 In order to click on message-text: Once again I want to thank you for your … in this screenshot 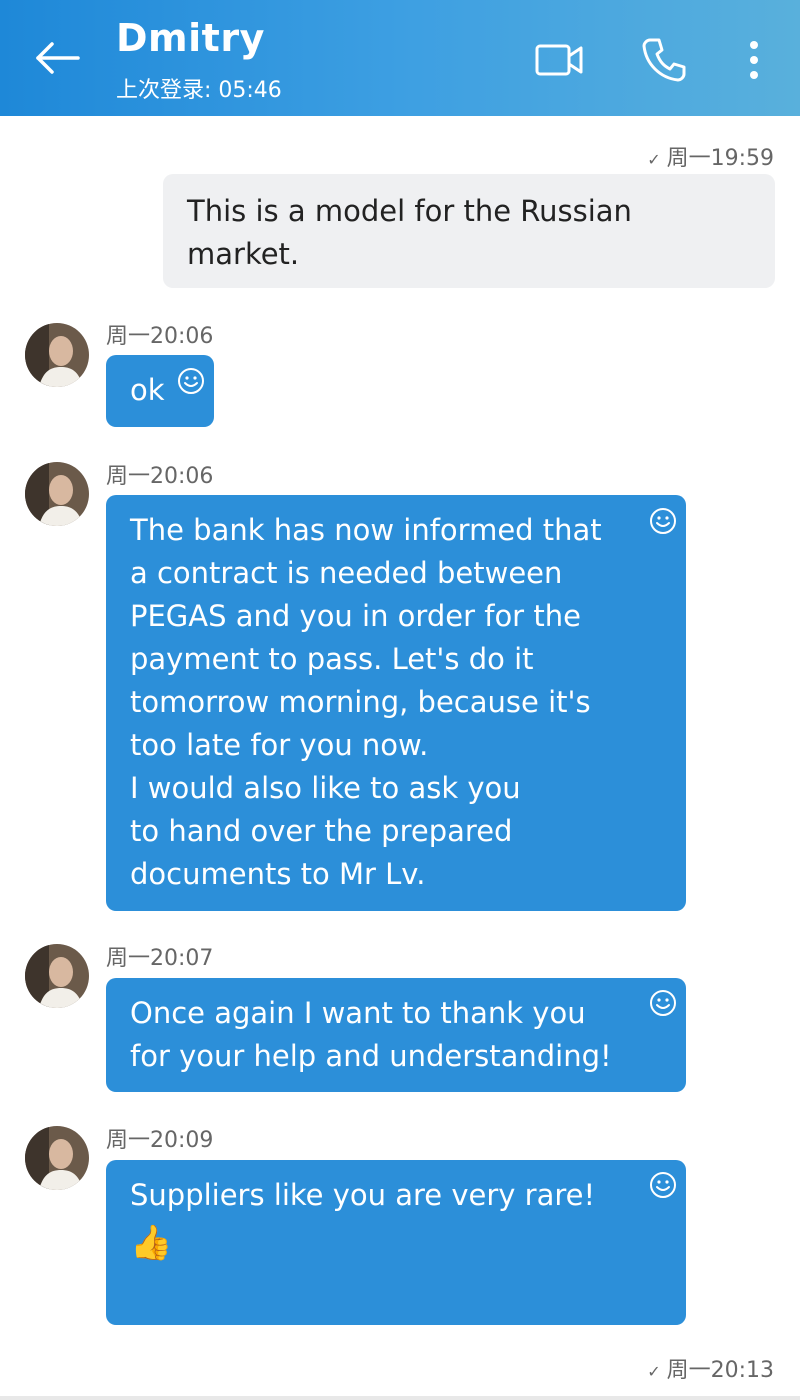, I will do `click(371, 1034)`.